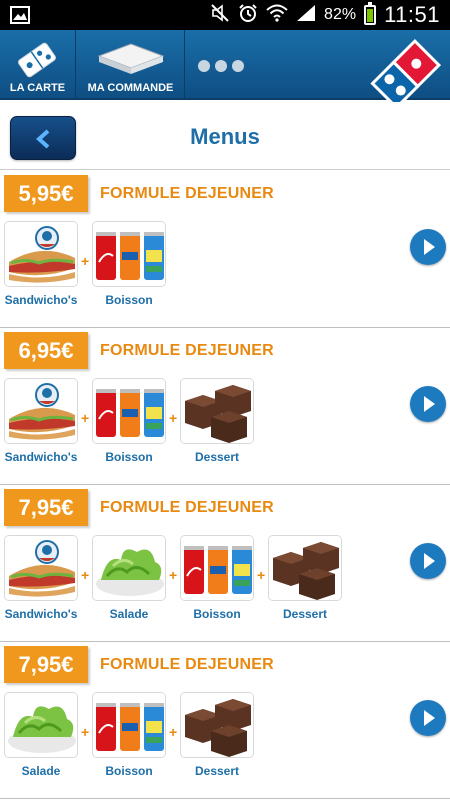  Describe the element at coordinates (412, 14) in the screenshot. I see `clock: 11:51` at that location.